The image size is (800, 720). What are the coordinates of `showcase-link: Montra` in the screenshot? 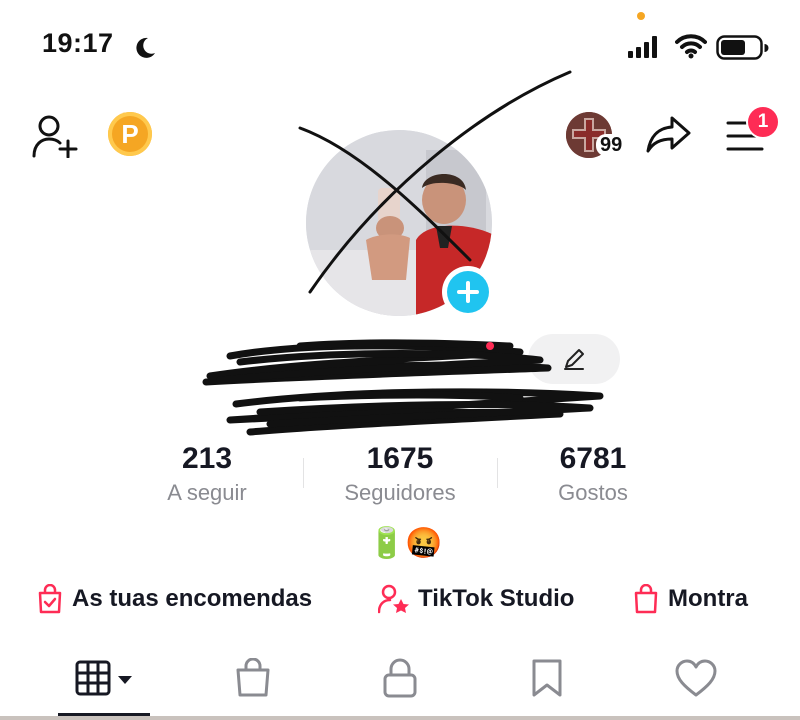 It's located at (690, 599).